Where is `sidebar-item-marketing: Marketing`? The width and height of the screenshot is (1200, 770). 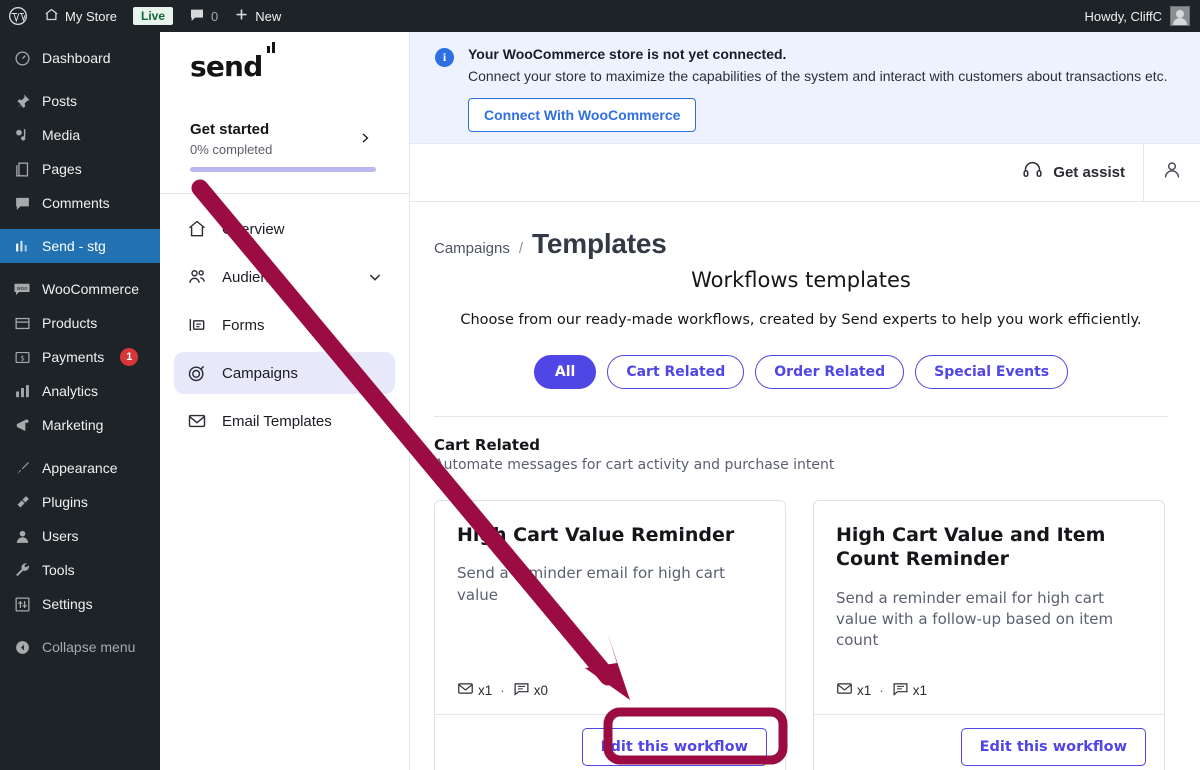 sidebar-item-marketing: Marketing is located at coordinates (80, 425).